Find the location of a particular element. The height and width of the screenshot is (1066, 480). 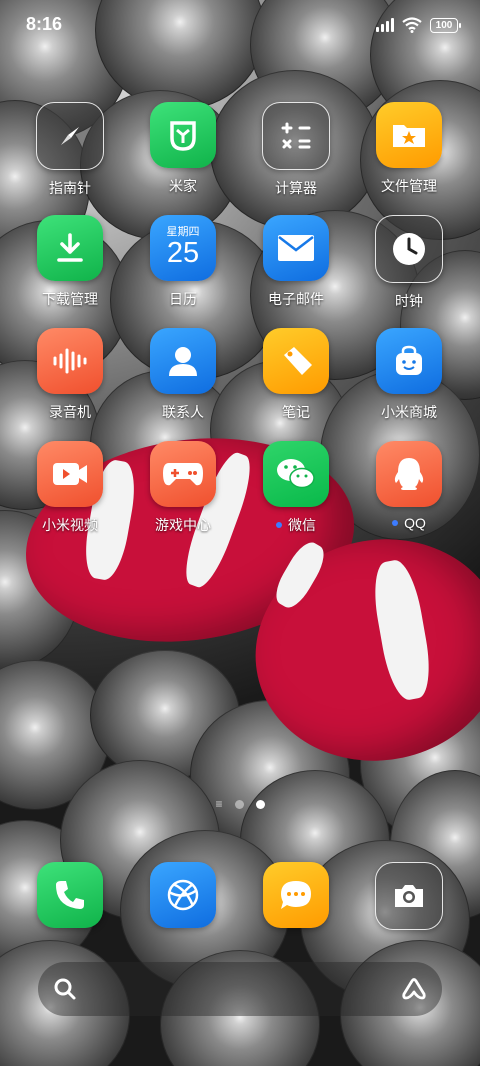

qq-icon is located at coordinates (409, 474).